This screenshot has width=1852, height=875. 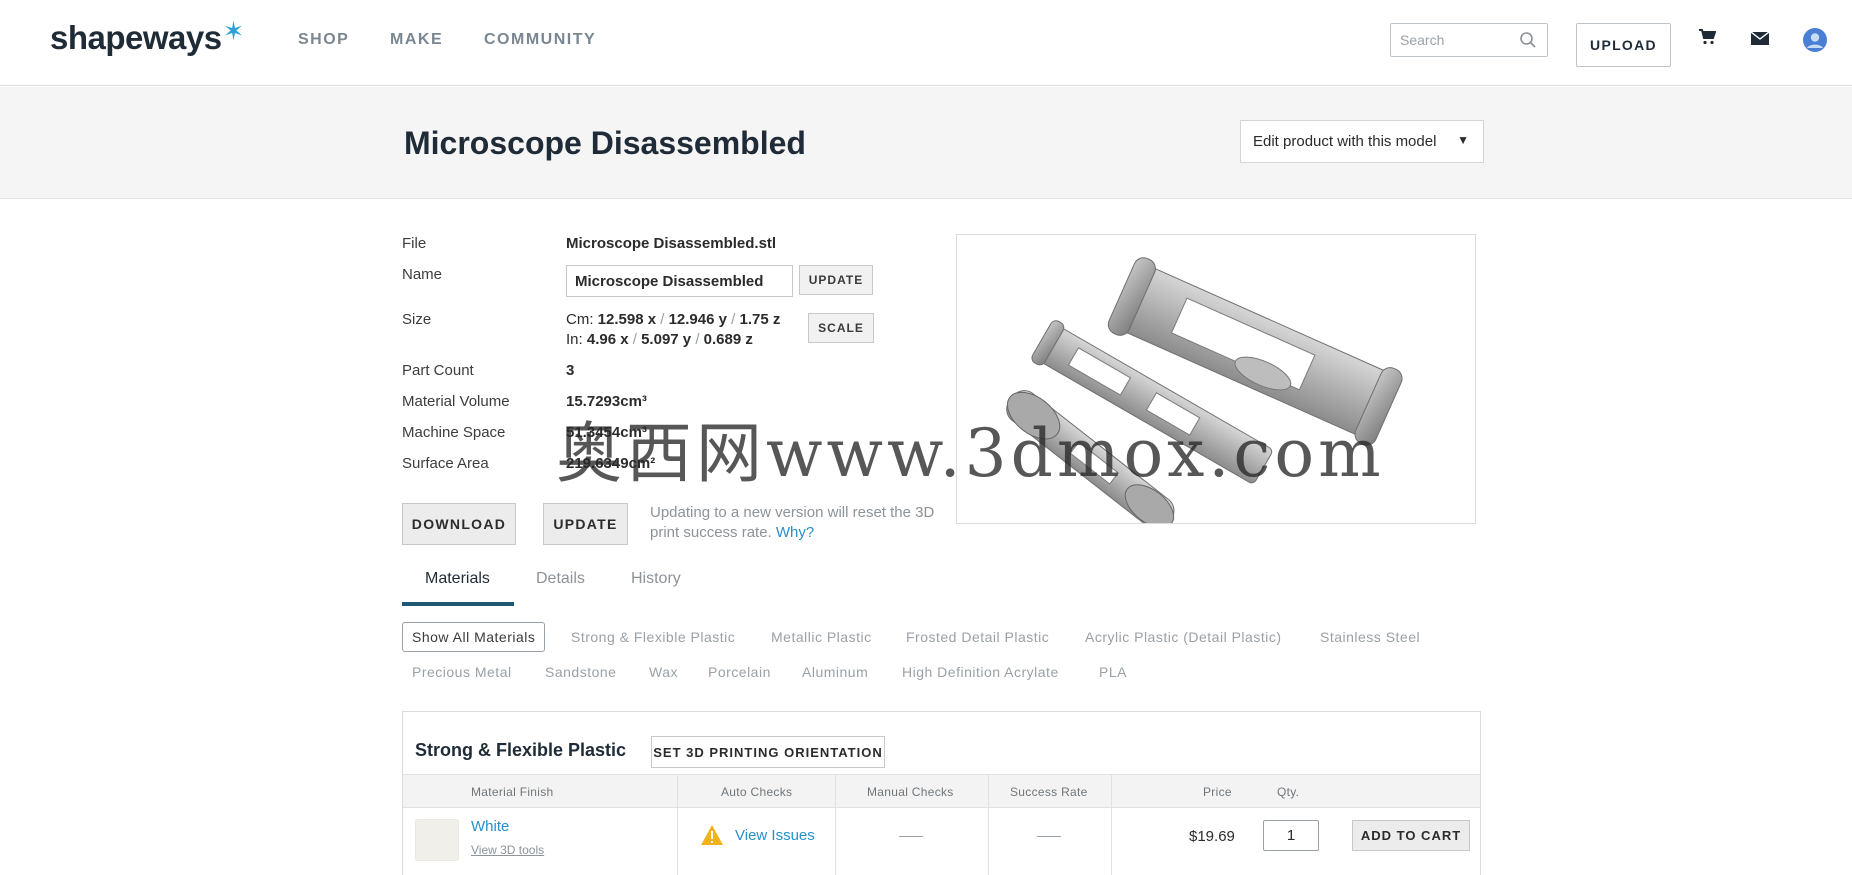 What do you see at coordinates (605, 143) in the screenshot?
I see `page-title: Microscope Disassembled` at bounding box center [605, 143].